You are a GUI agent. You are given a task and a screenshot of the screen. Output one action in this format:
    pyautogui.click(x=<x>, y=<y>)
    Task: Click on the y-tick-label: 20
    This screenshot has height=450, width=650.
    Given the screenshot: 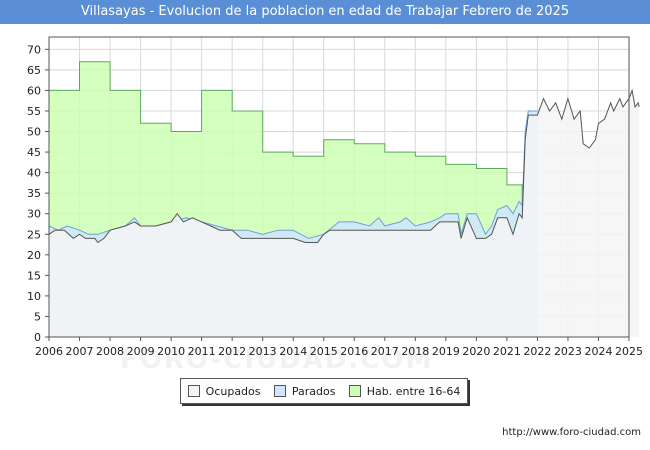 What is the action you would take?
    pyautogui.click(x=34, y=255)
    